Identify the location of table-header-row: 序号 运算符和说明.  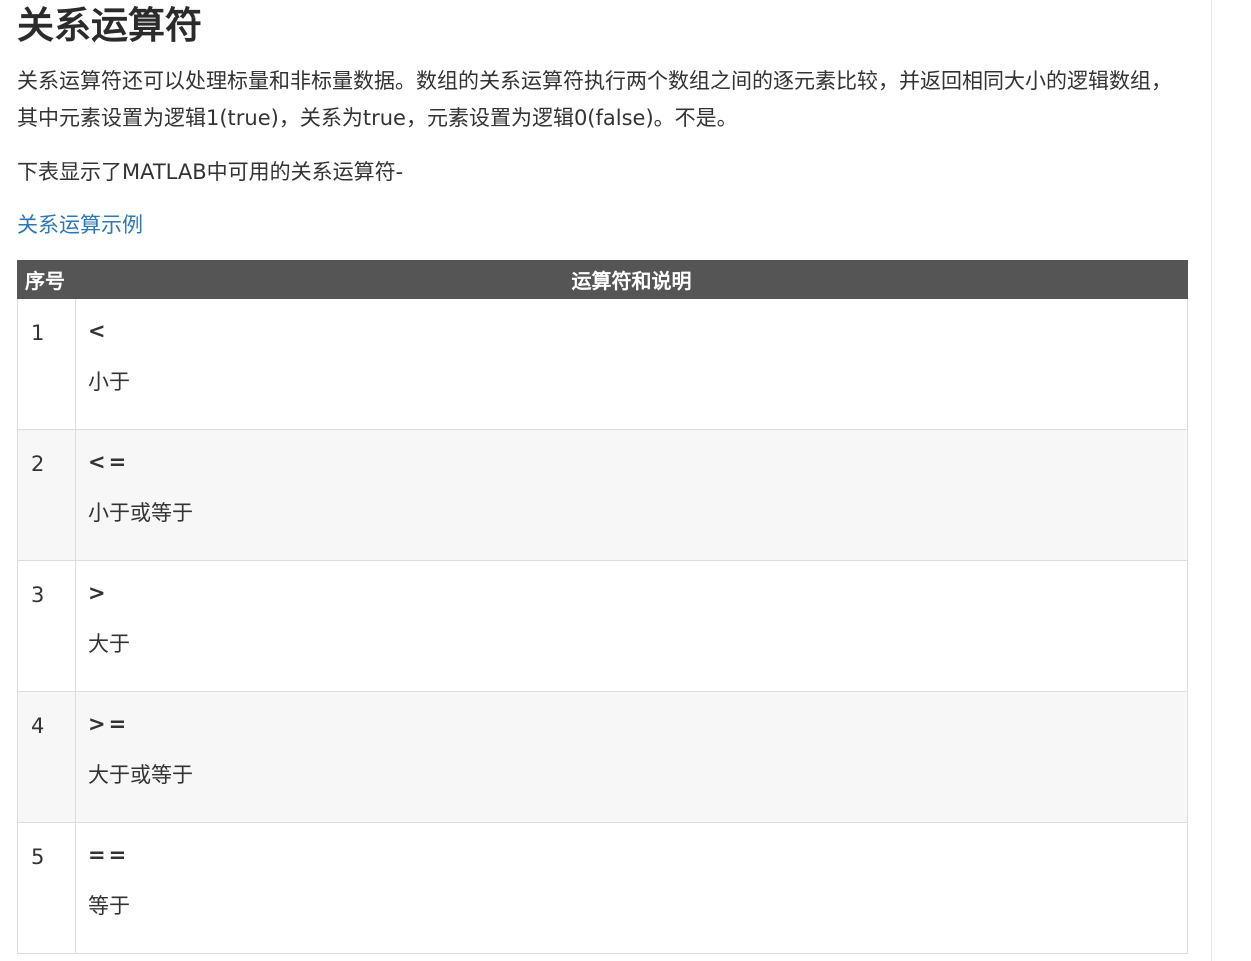
(602, 279).